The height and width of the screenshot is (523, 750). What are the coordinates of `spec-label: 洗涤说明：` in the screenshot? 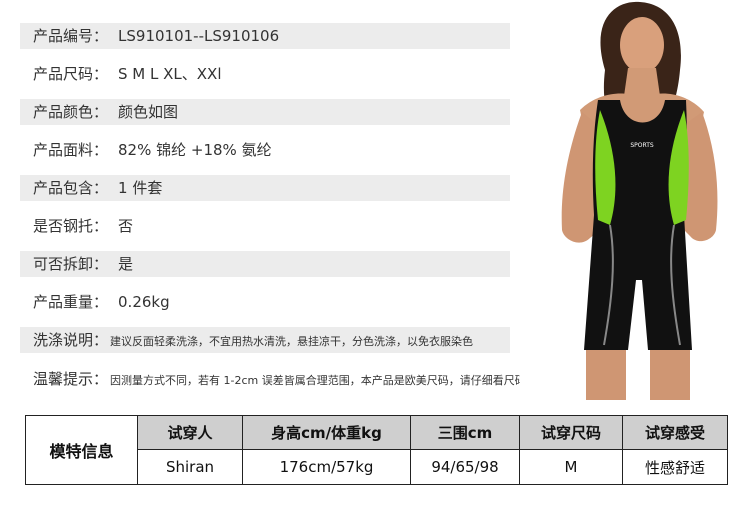 It's located at (71, 340).